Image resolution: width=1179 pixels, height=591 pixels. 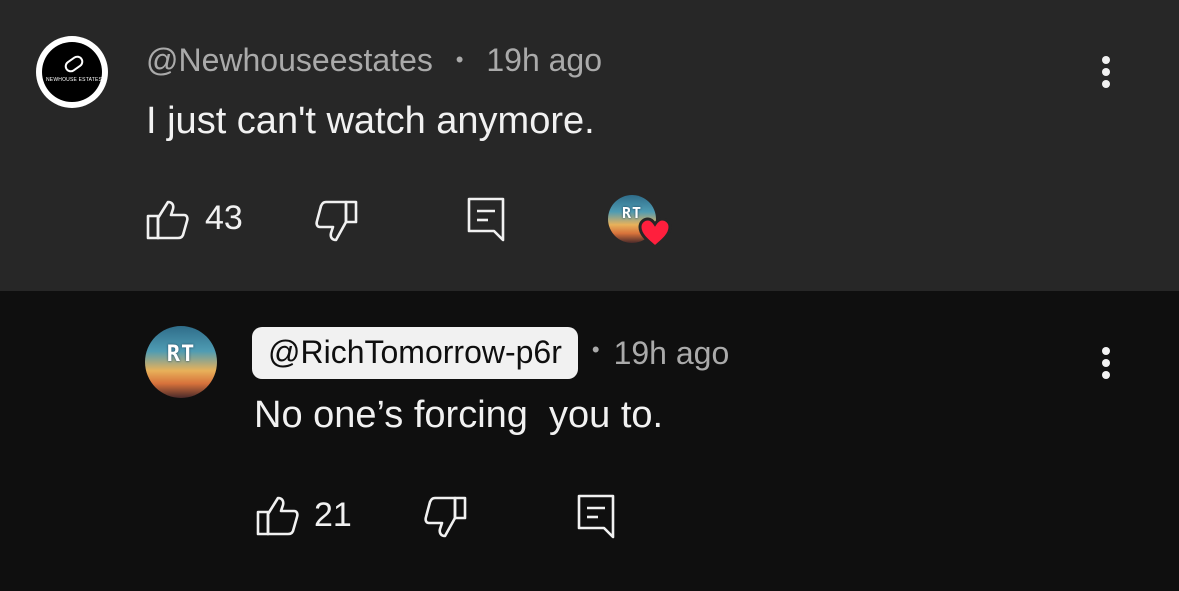 I want to click on avatar-logo: NEWHOUSE ESTATES, so click(x=72, y=72).